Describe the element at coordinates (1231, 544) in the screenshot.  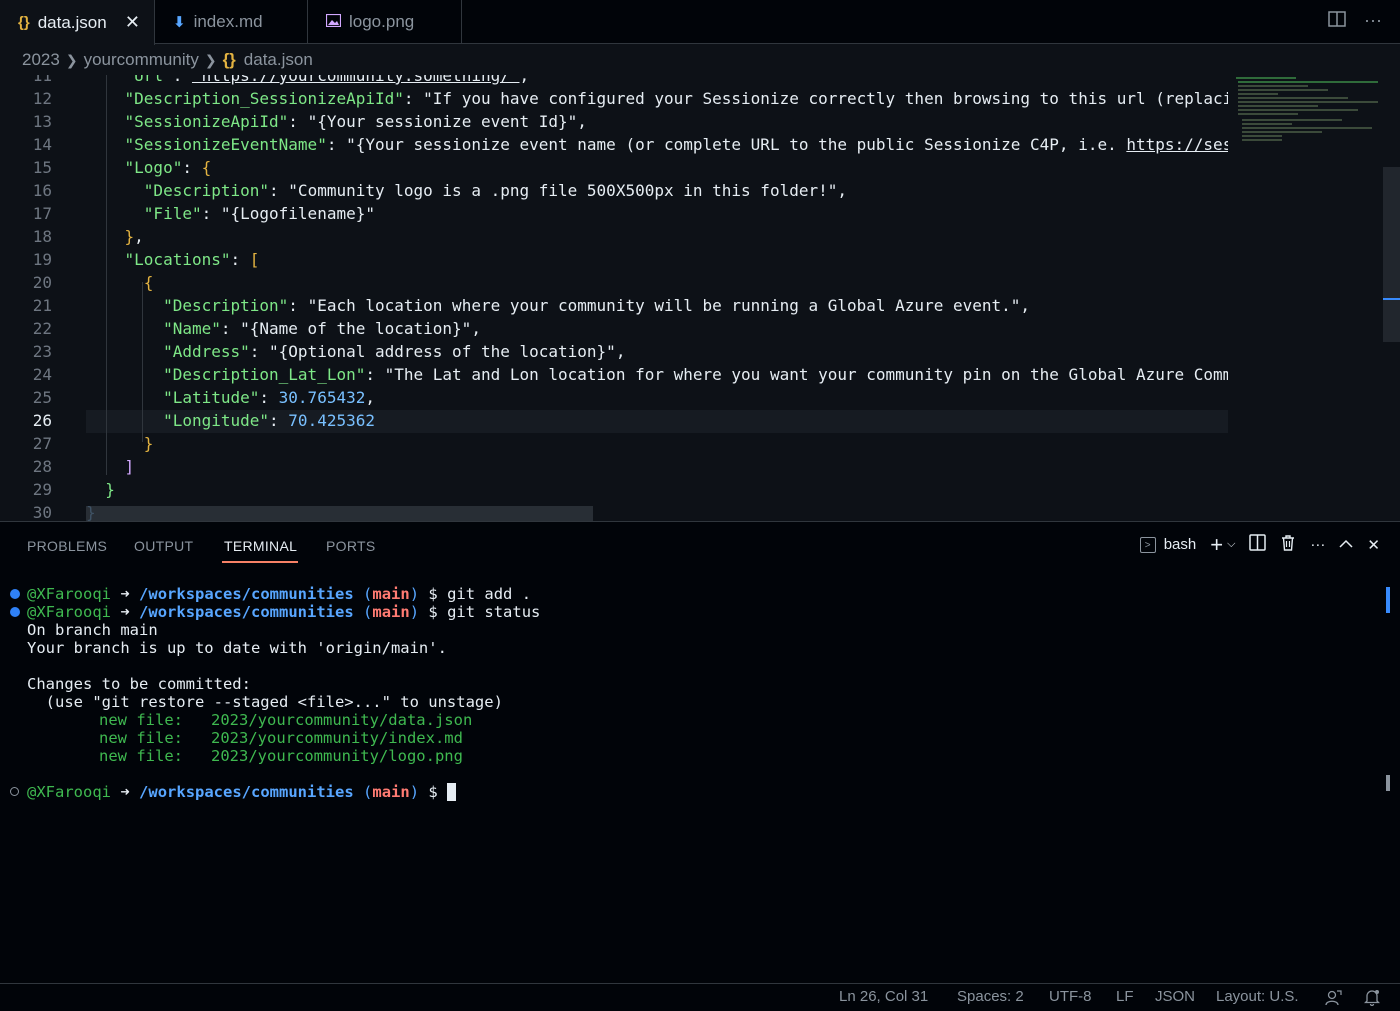
I see `chevron-down-icon: ⌵` at that location.